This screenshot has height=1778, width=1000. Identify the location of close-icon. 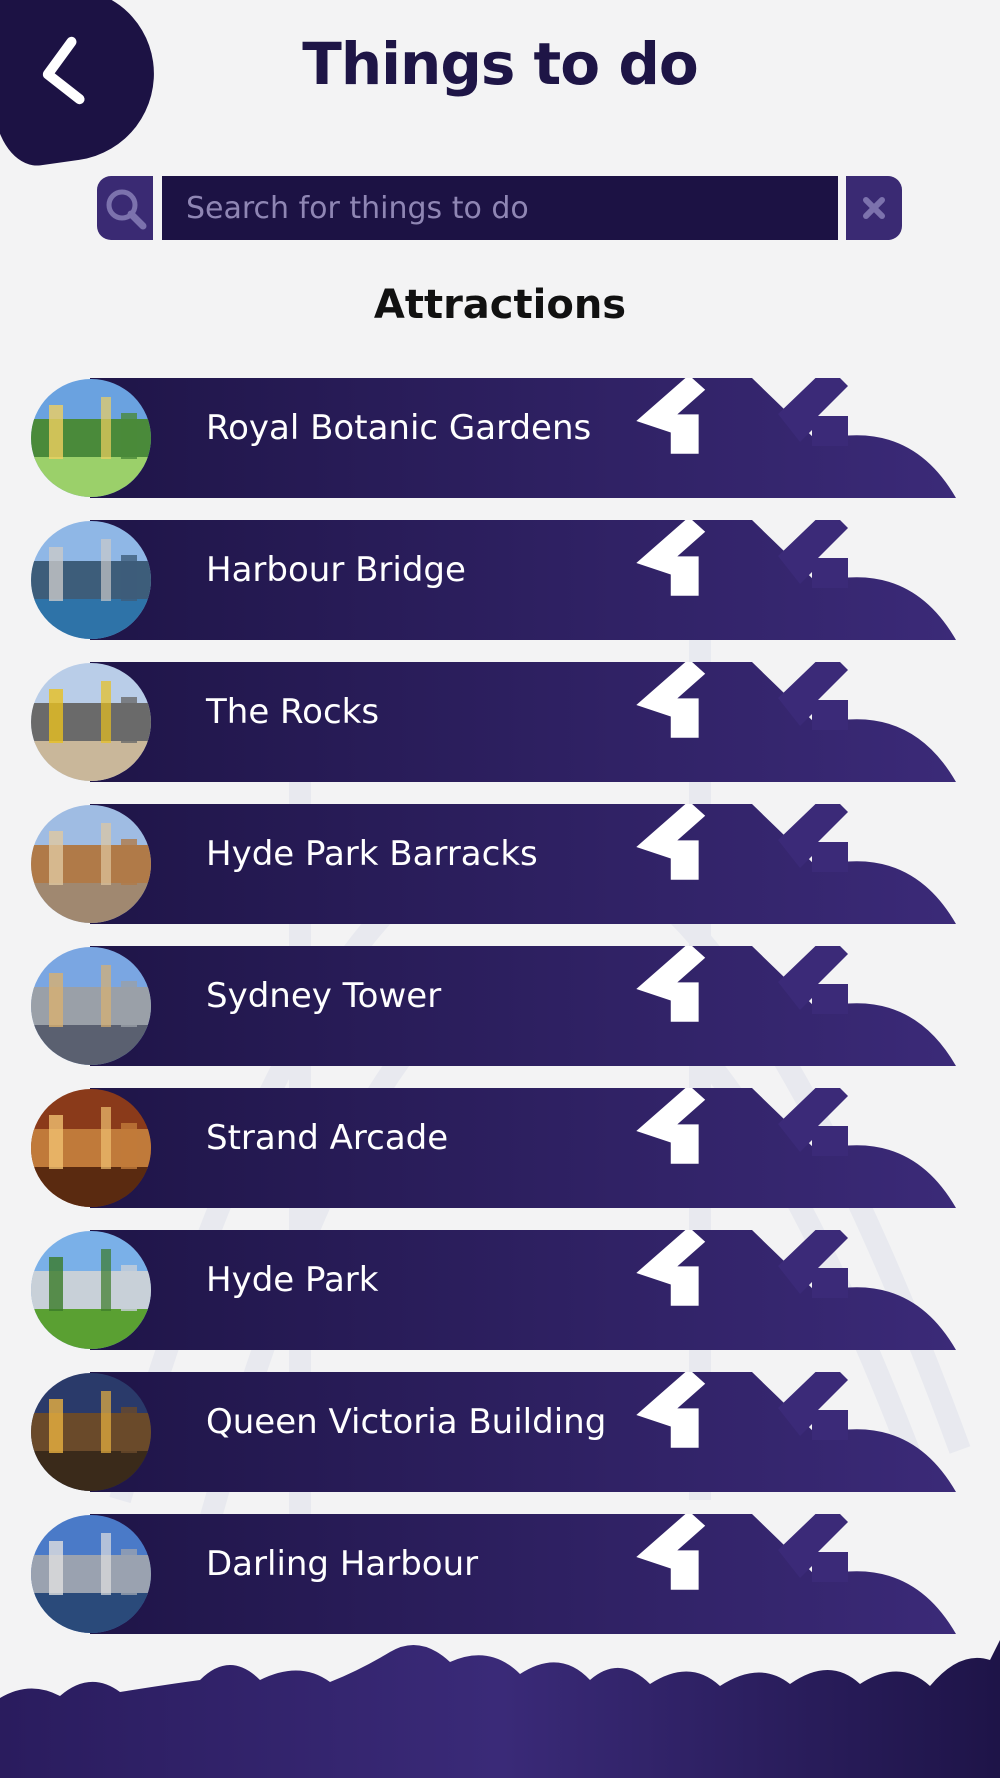
(874, 208).